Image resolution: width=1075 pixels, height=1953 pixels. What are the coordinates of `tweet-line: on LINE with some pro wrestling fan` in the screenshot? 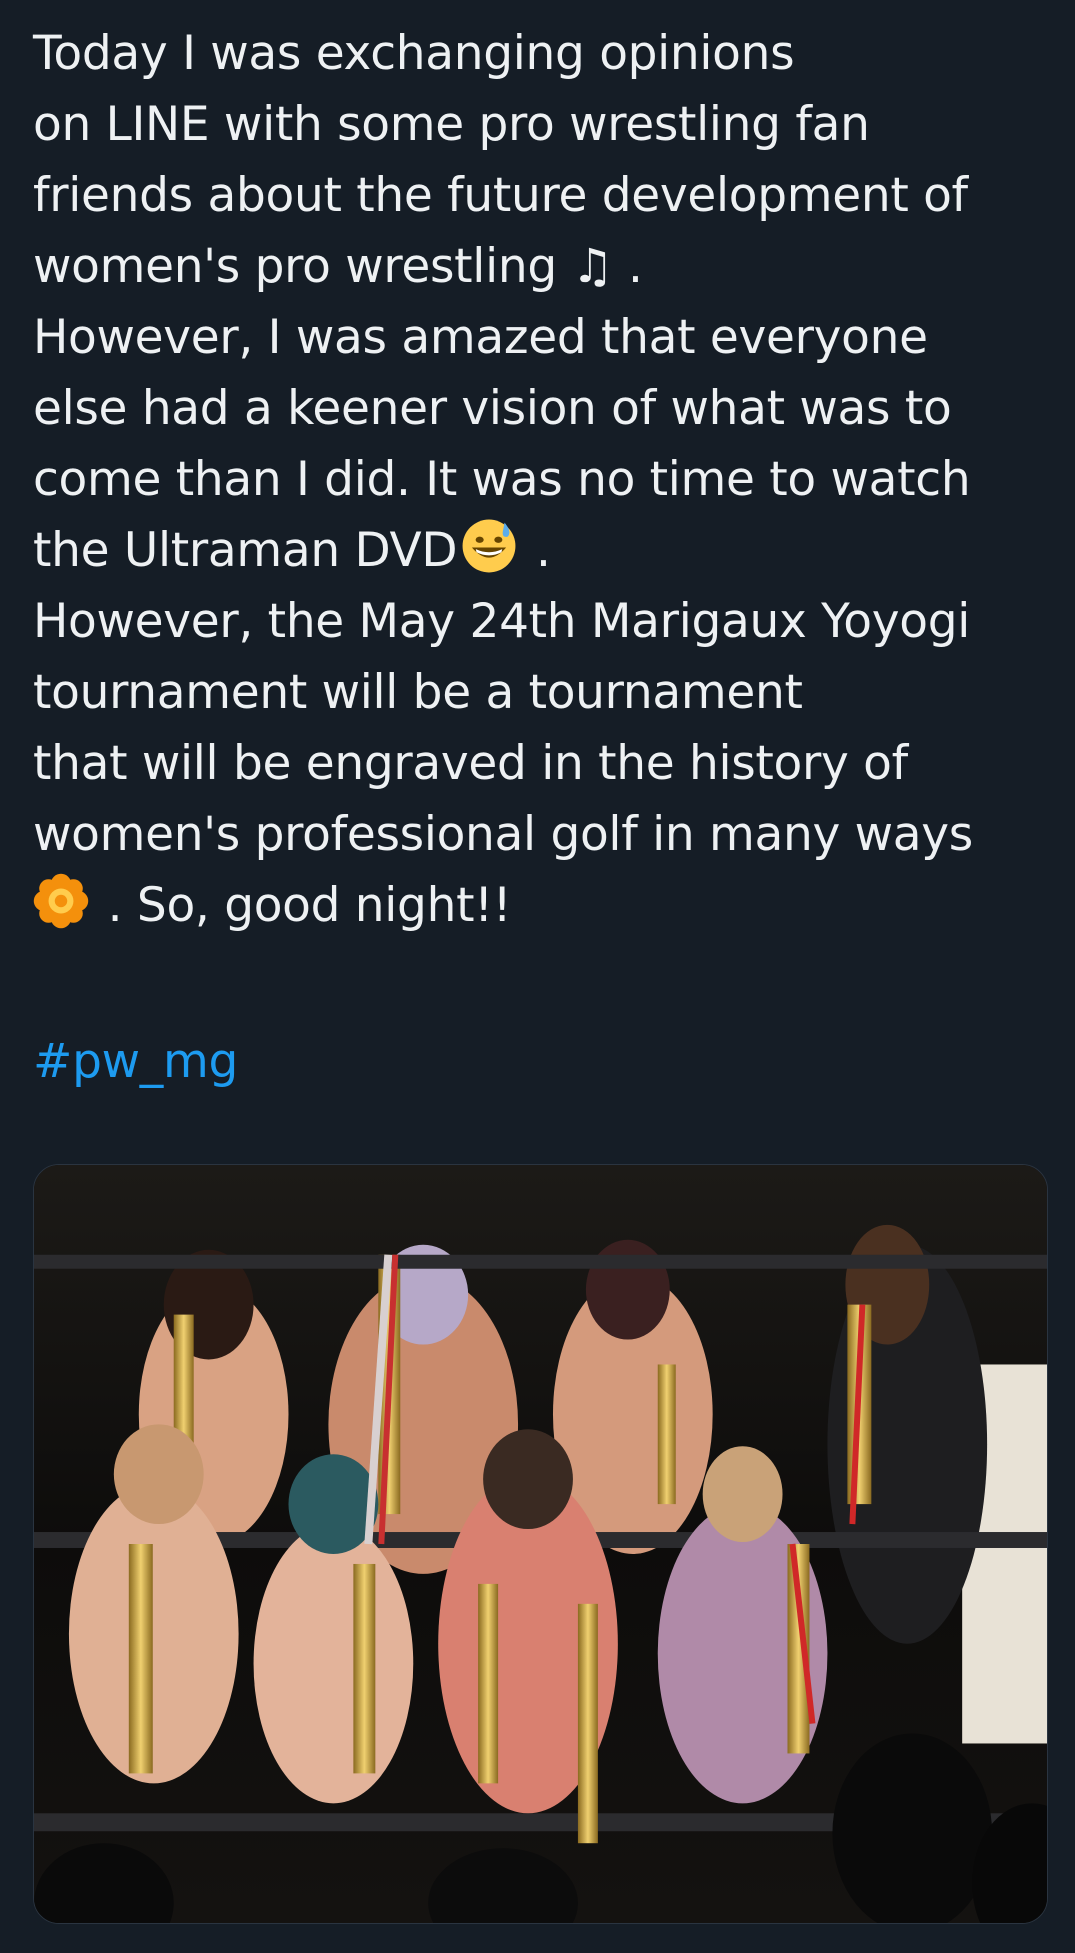 It's located at (451, 124).